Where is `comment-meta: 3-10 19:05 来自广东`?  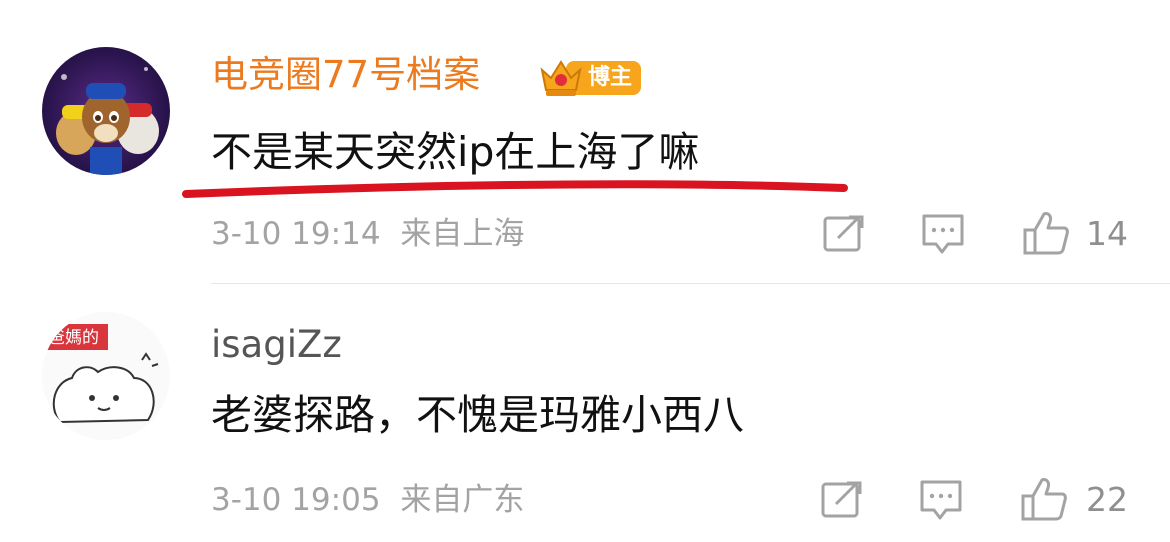
comment-meta: 3-10 19:05 来自广东 is located at coordinates (367, 500).